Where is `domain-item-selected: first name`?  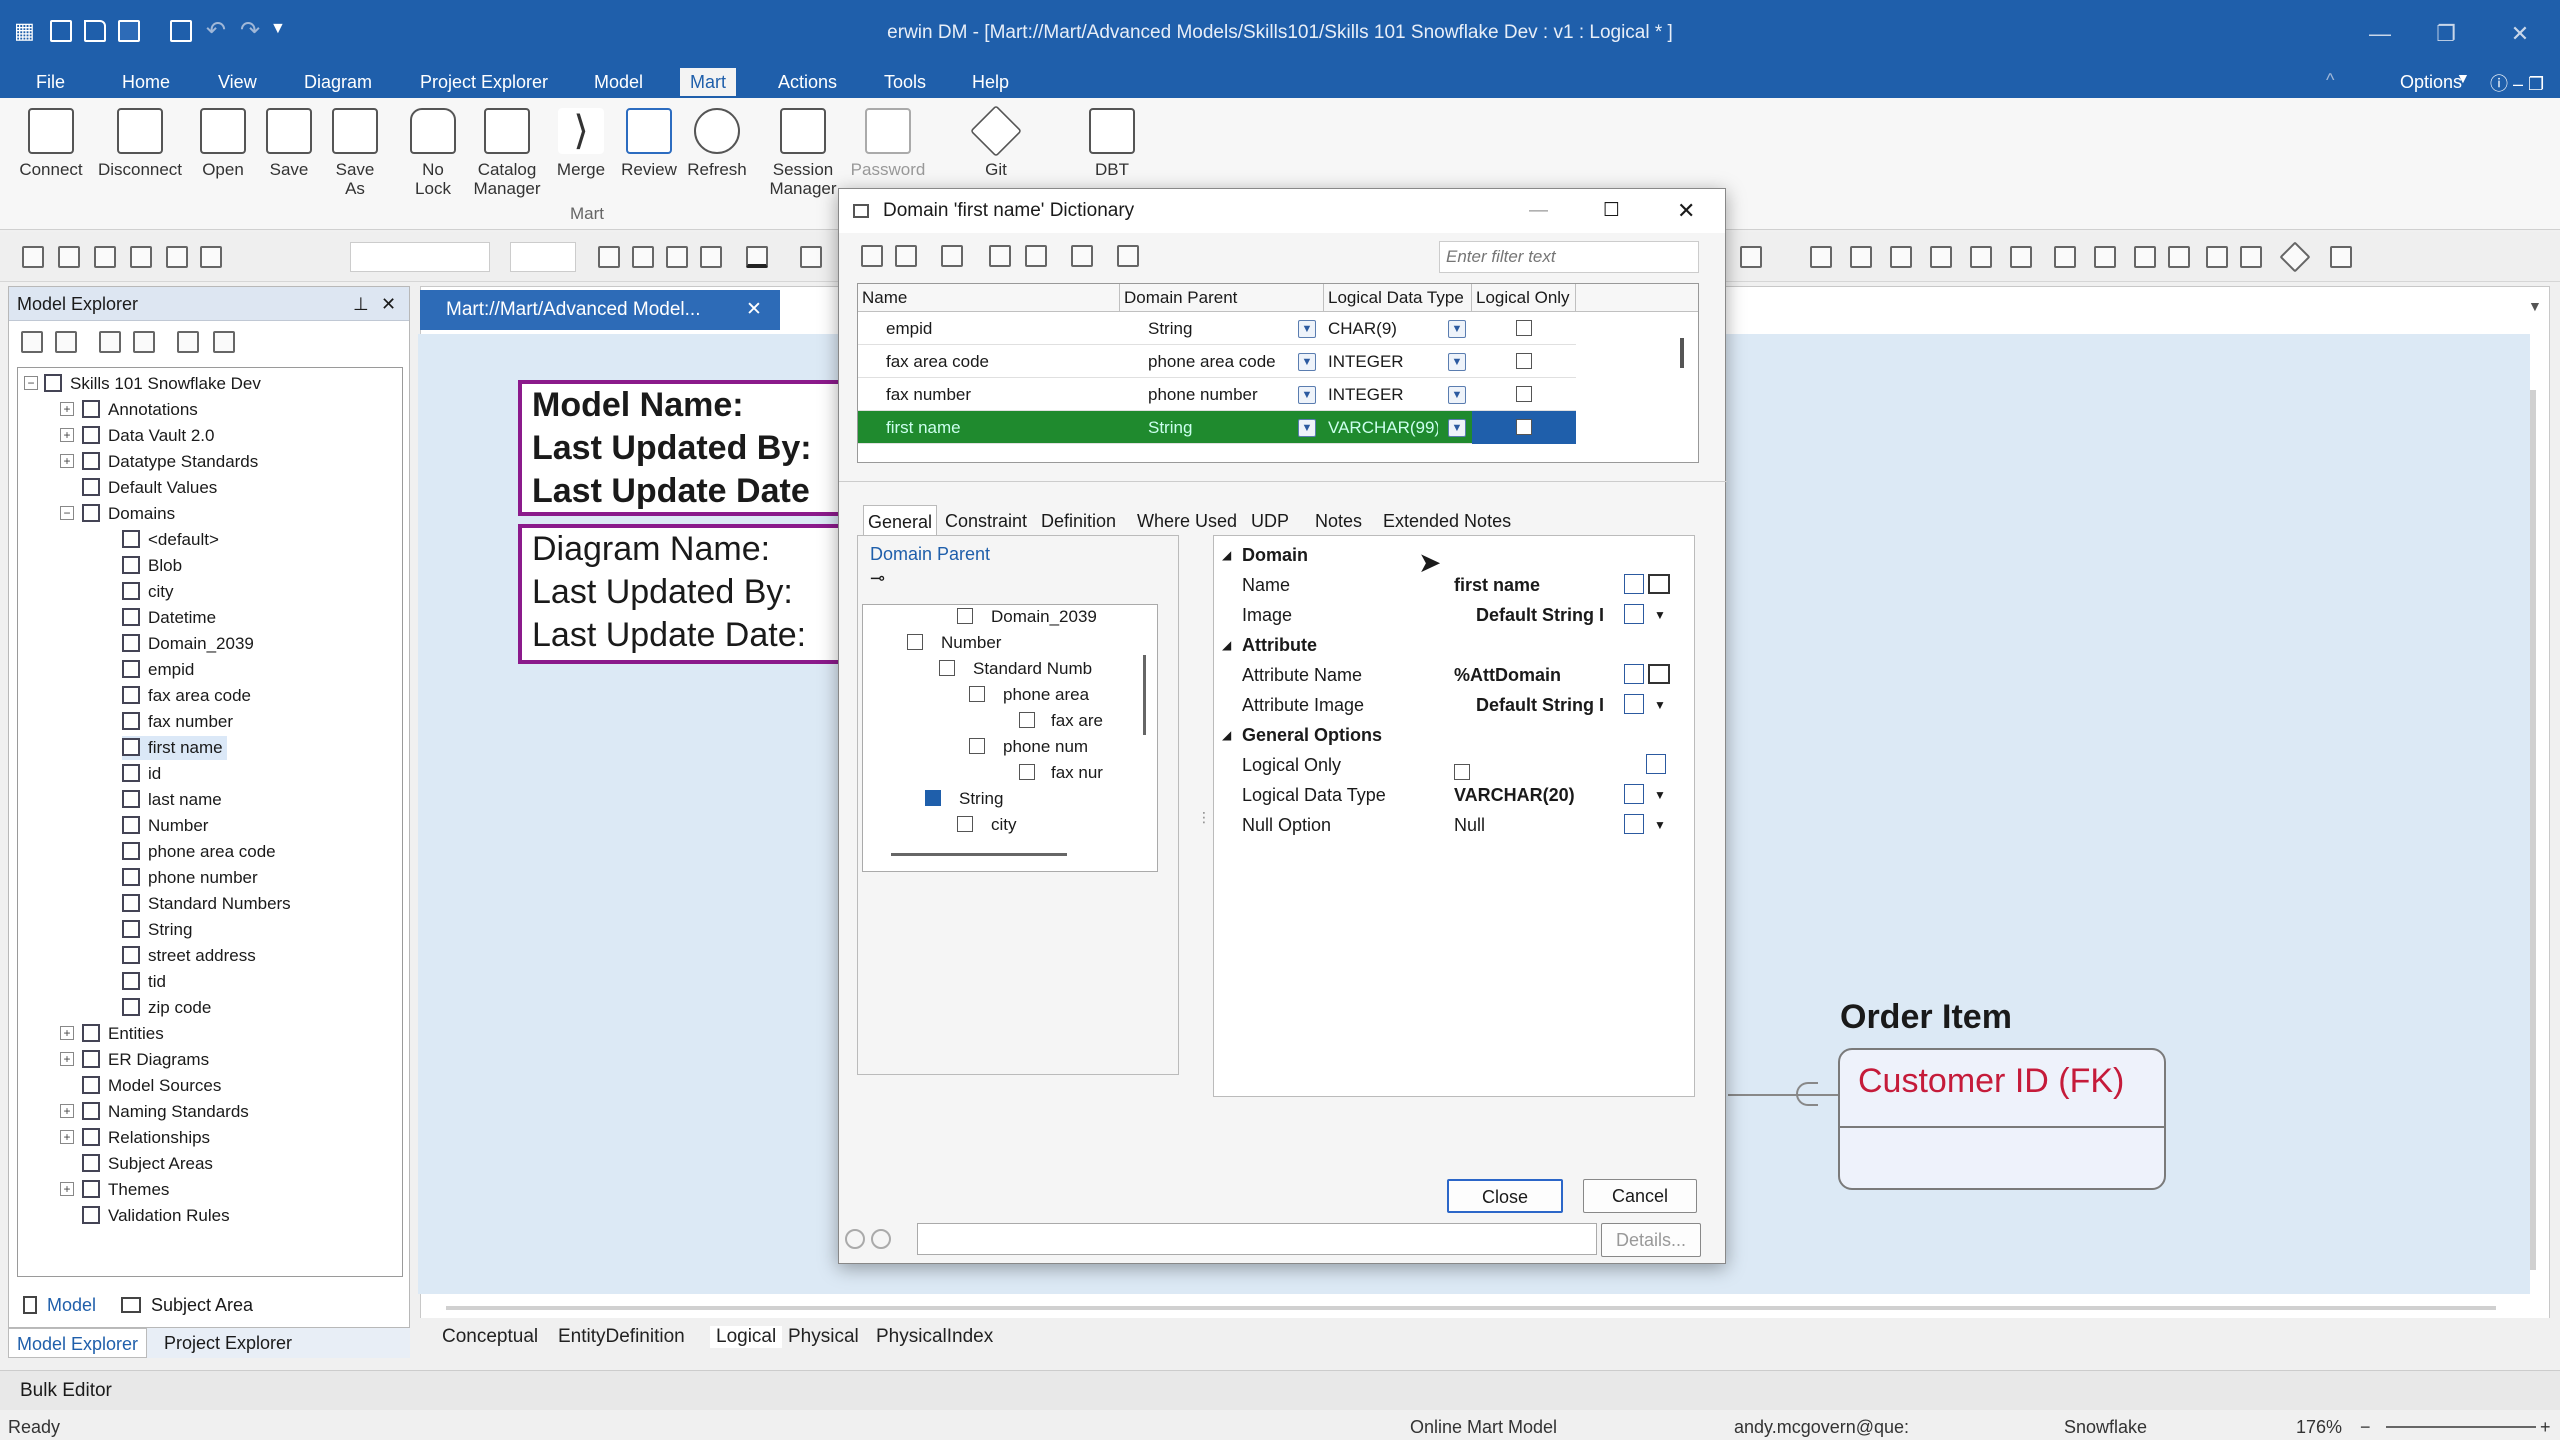
domain-item-selected: first name is located at coordinates (174, 748).